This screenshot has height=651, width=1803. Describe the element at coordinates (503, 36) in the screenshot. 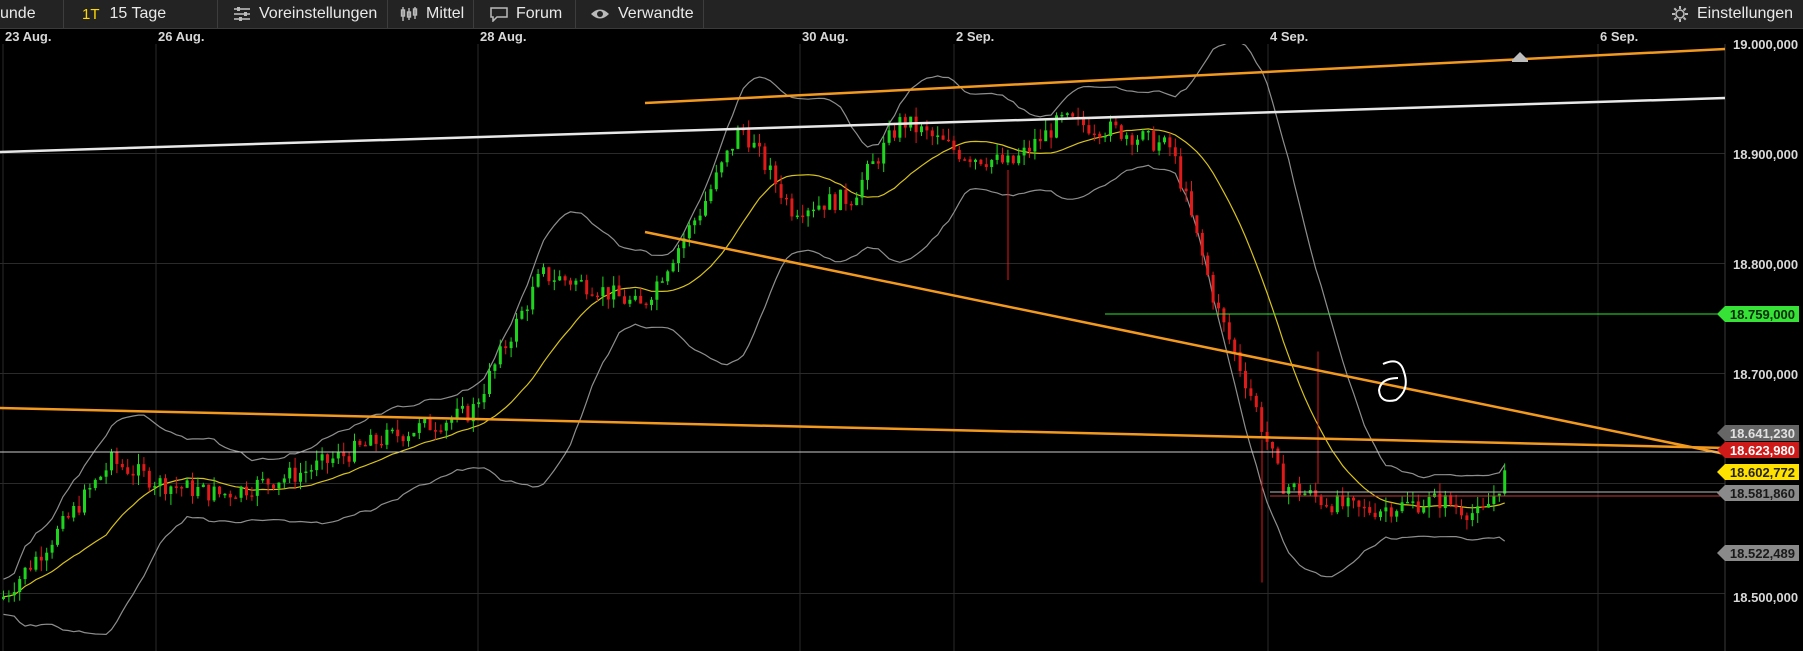

I see `x-tick-label: 28 Aug.` at that location.